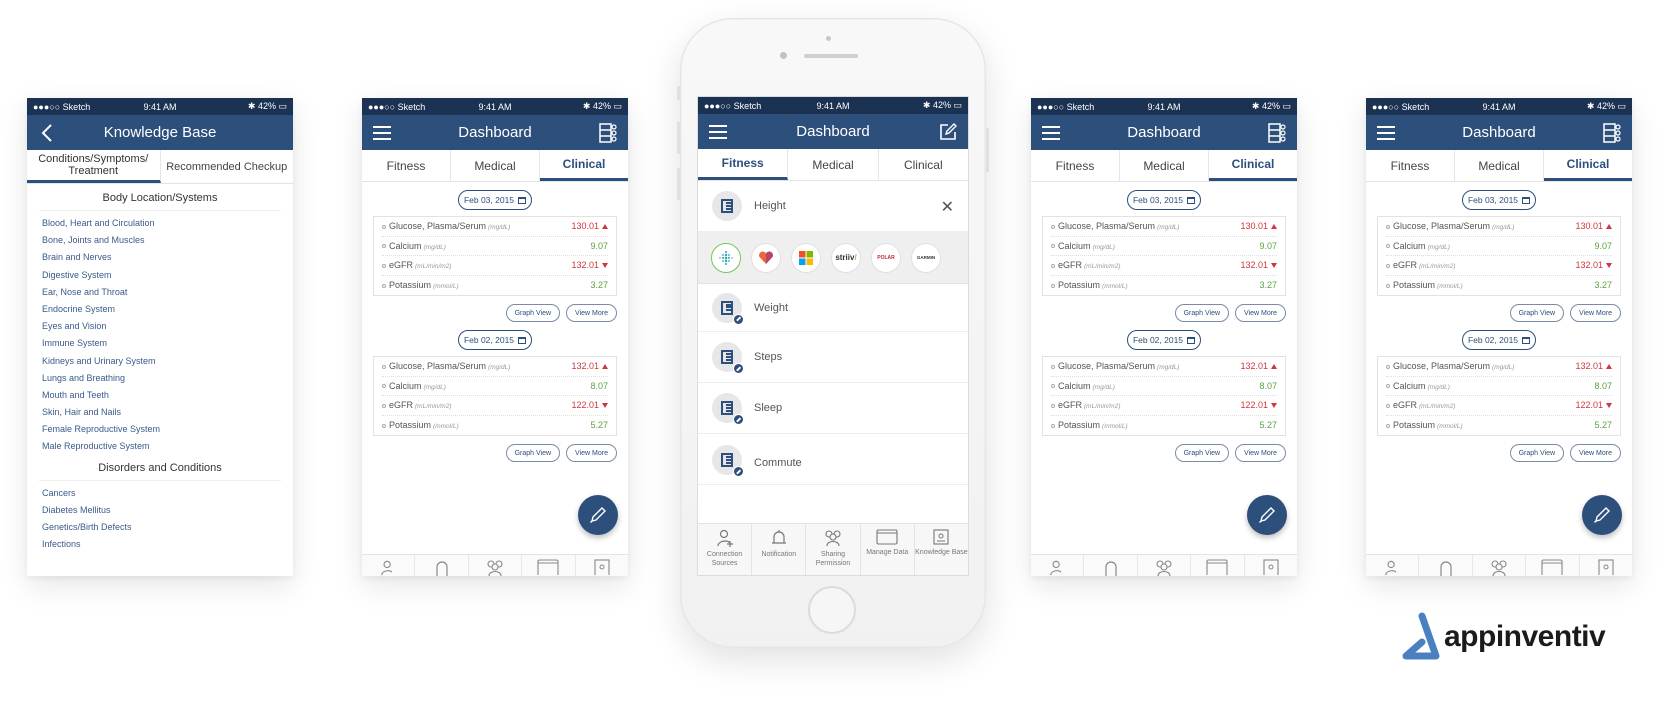 Image resolution: width=1667 pixels, height=705 pixels. Describe the element at coordinates (160, 343) in the screenshot. I see `list-item: Immune System` at that location.